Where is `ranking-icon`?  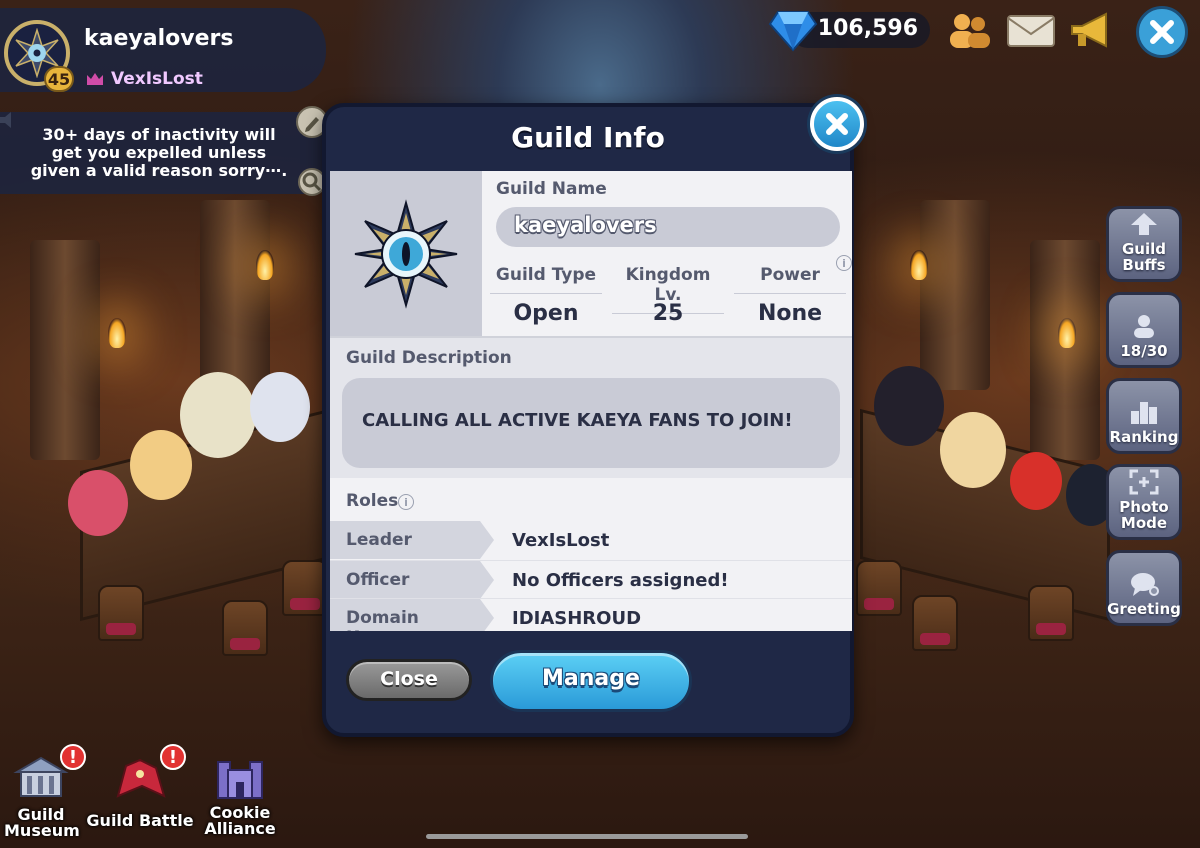 ranking-icon is located at coordinates (1144, 413).